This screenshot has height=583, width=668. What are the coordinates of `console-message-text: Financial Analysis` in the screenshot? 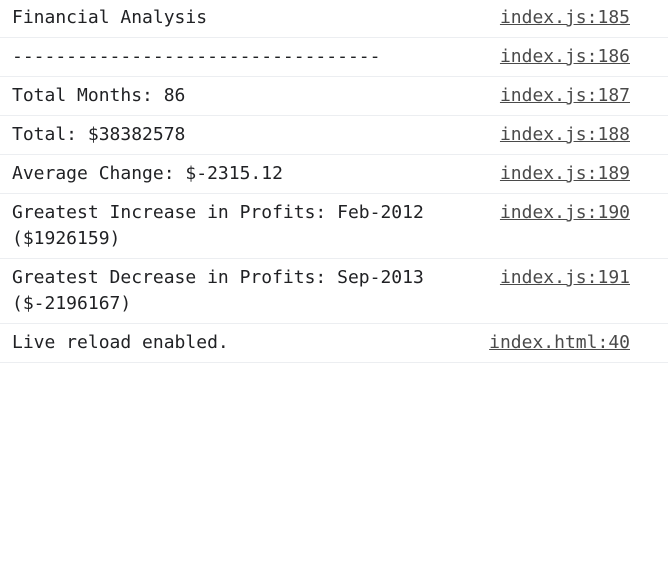 It's located at (110, 17).